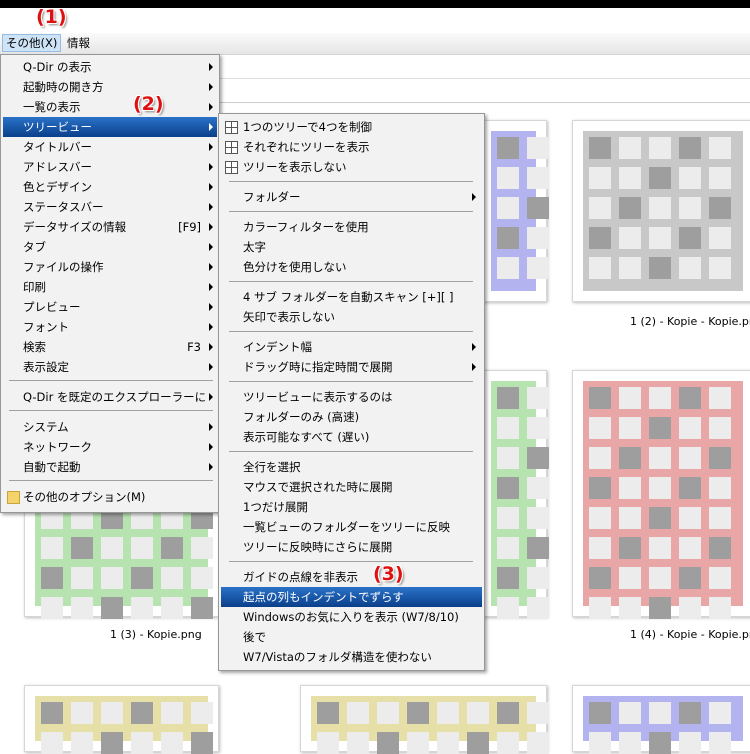 This screenshot has height=754, width=750. I want to click on menu-item-label: タイトルバー, so click(57, 147).